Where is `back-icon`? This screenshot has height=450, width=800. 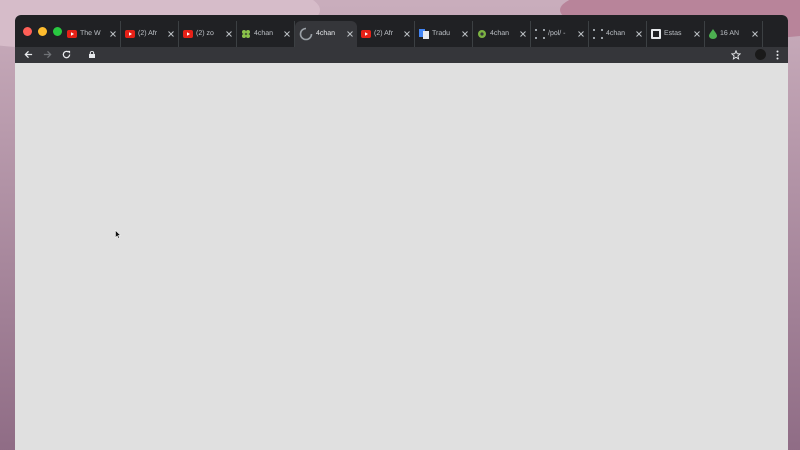
back-icon is located at coordinates (28, 54).